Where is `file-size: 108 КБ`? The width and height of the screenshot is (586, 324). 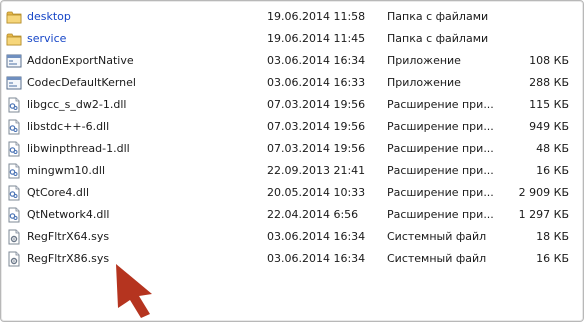
file-size: 108 КБ is located at coordinates (549, 60).